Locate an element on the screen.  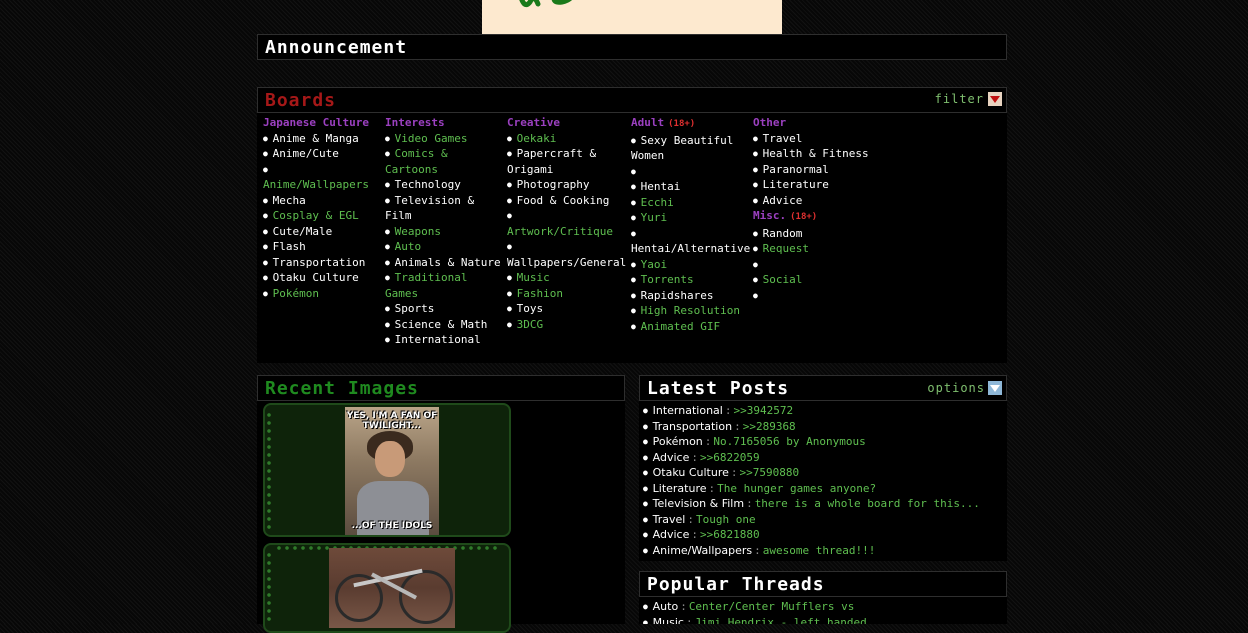
age-restriction-badge: (18+) is located at coordinates (804, 217).